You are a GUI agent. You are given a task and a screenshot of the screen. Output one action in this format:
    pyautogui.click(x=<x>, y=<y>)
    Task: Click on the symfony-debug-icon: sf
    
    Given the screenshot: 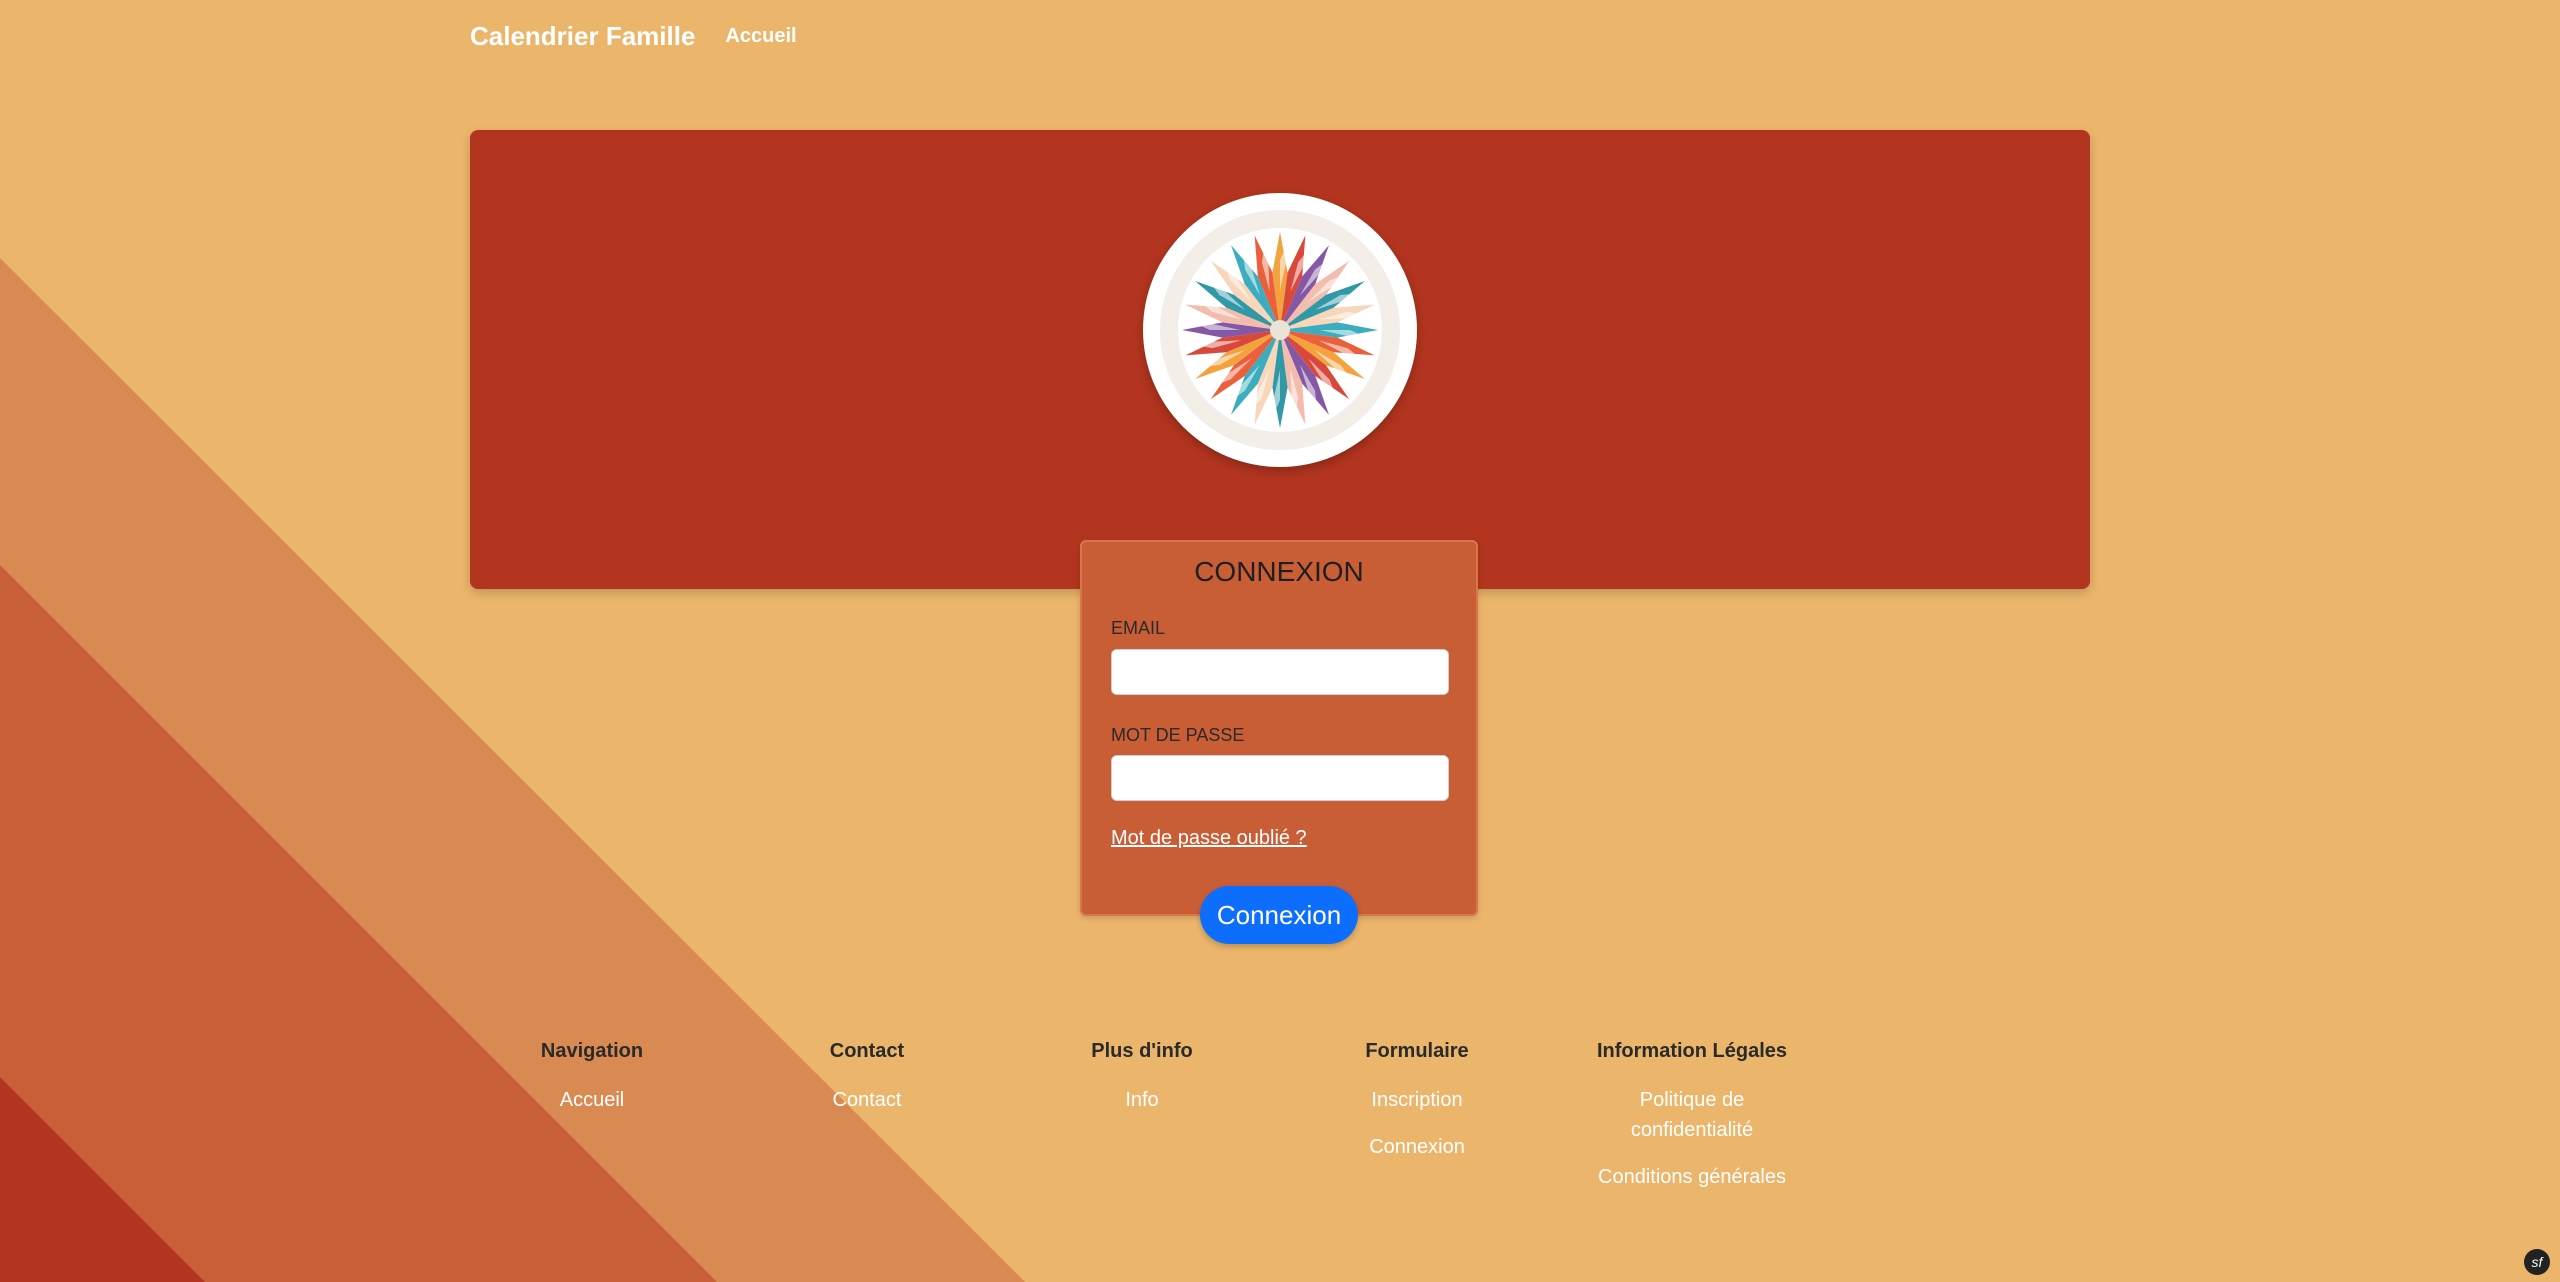 What is the action you would take?
    pyautogui.click(x=2537, y=1262)
    